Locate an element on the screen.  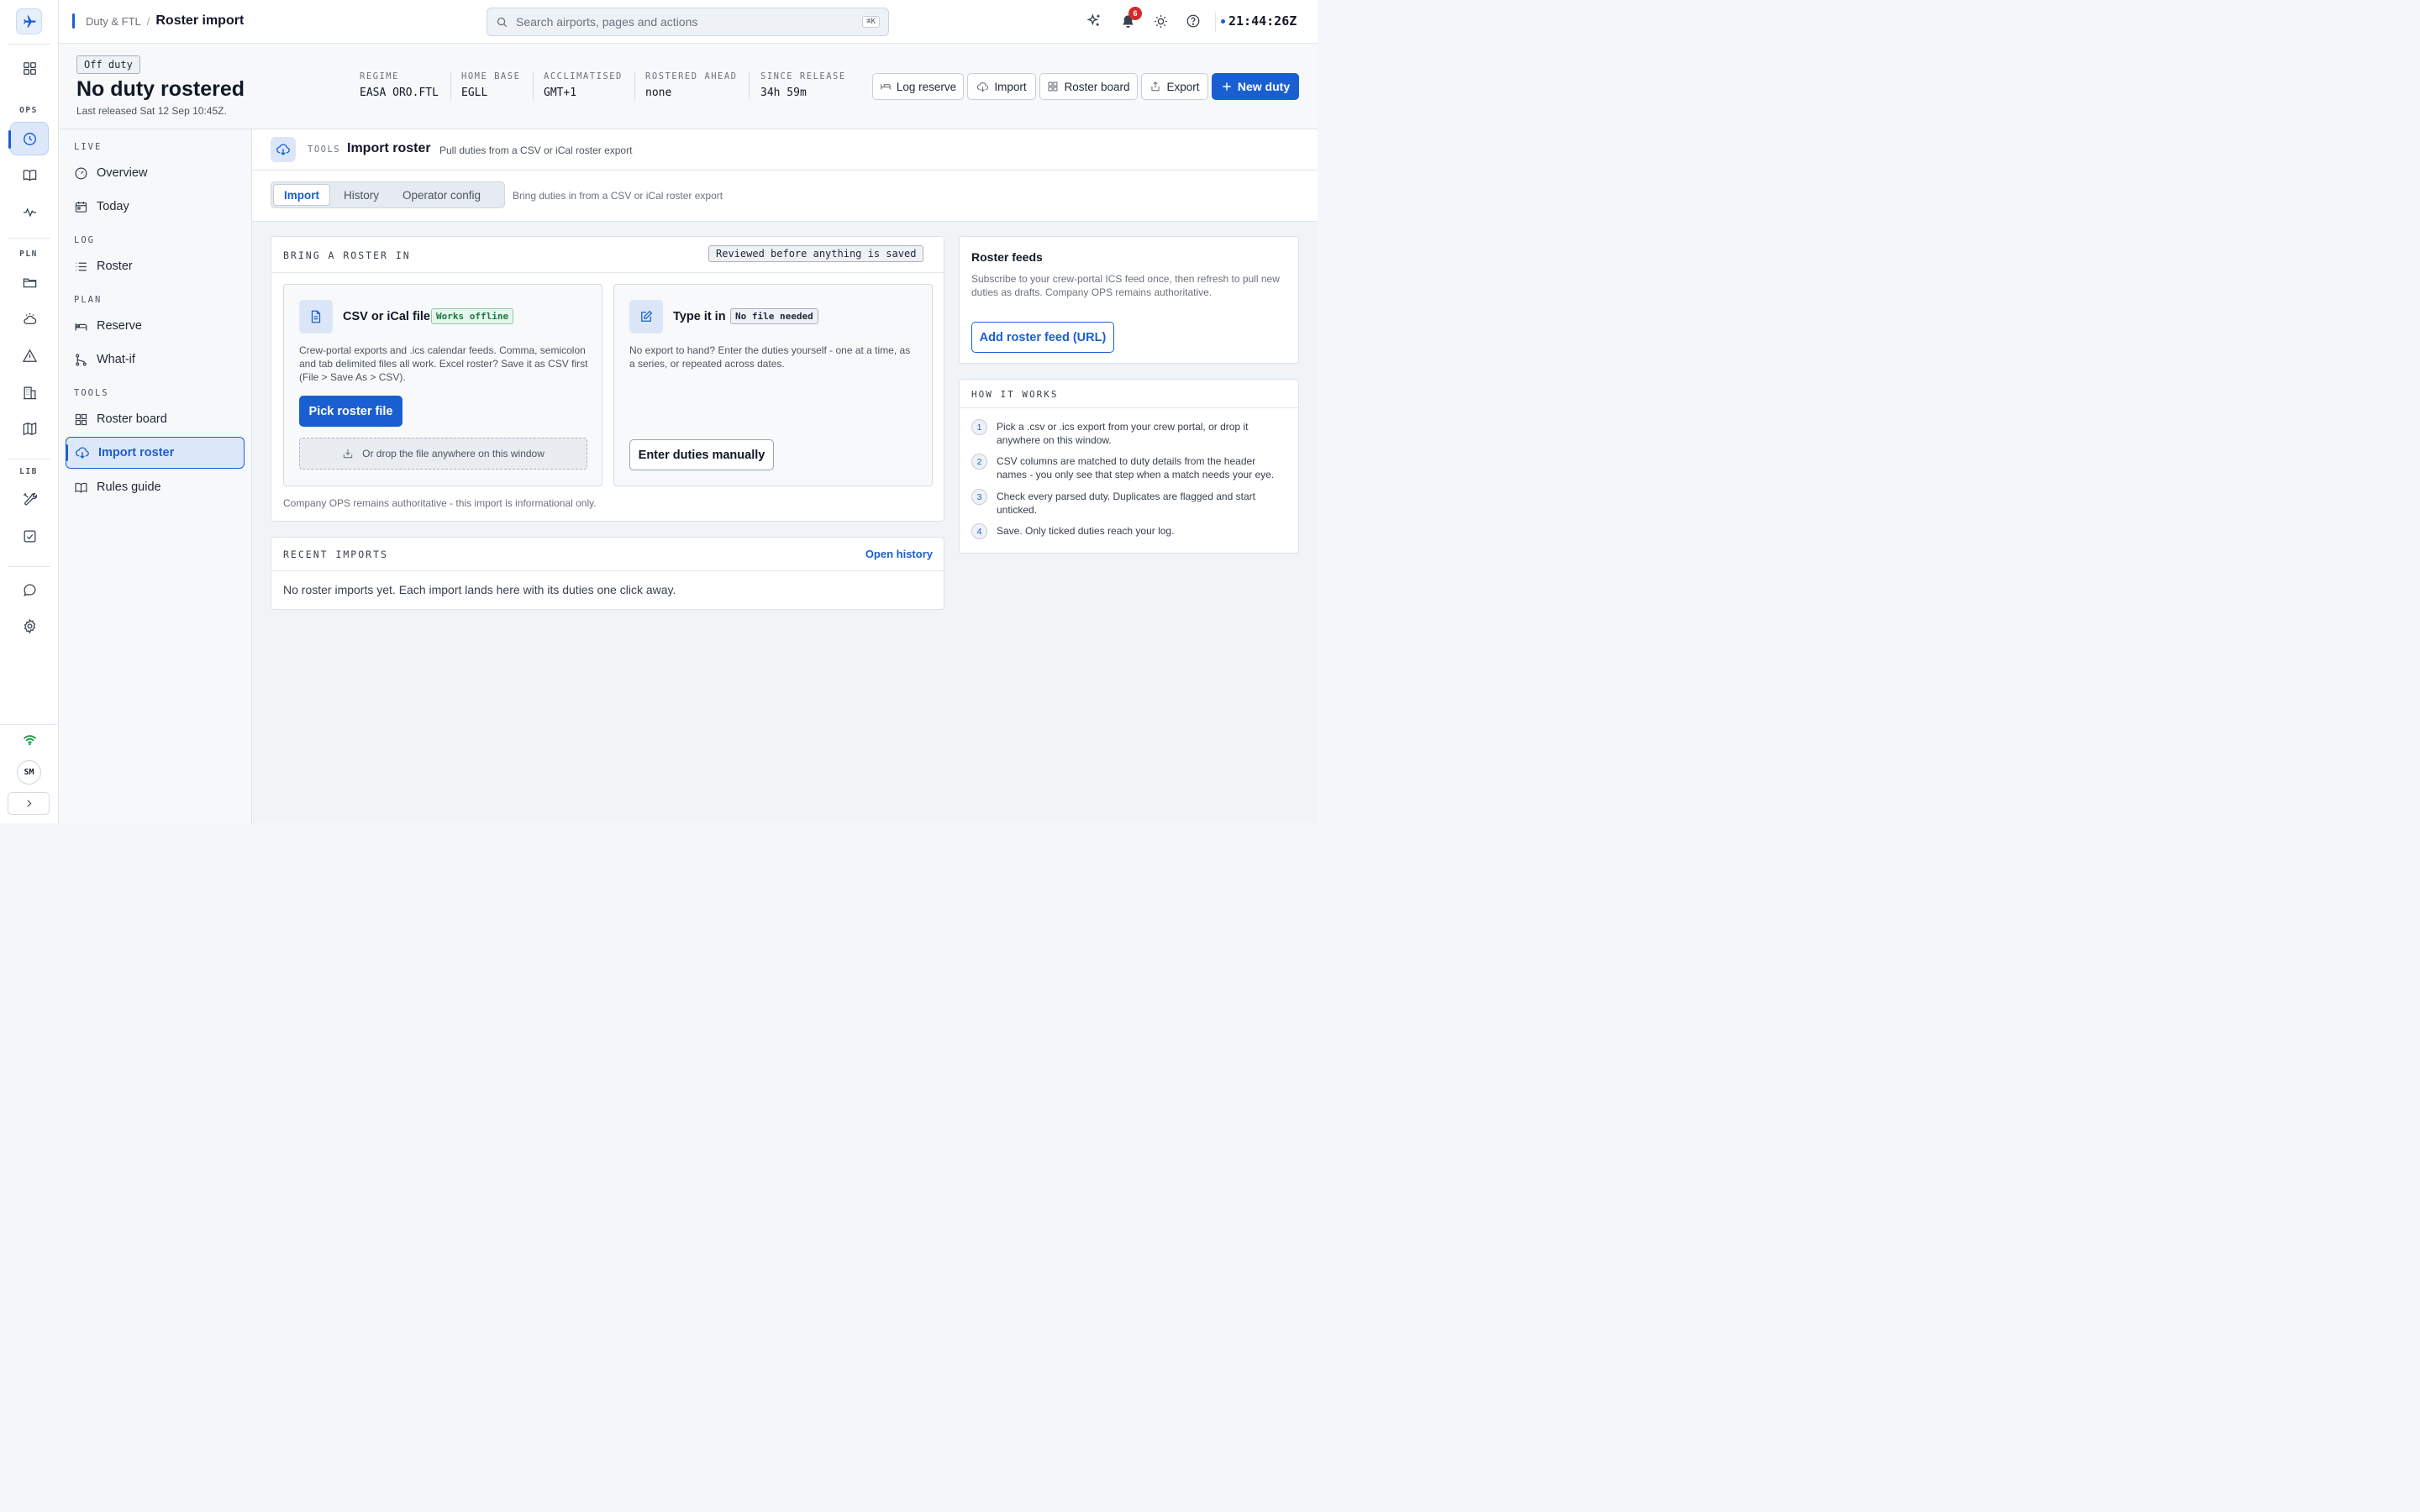
metric-value: 34h 59m is located at coordinates (783, 93).